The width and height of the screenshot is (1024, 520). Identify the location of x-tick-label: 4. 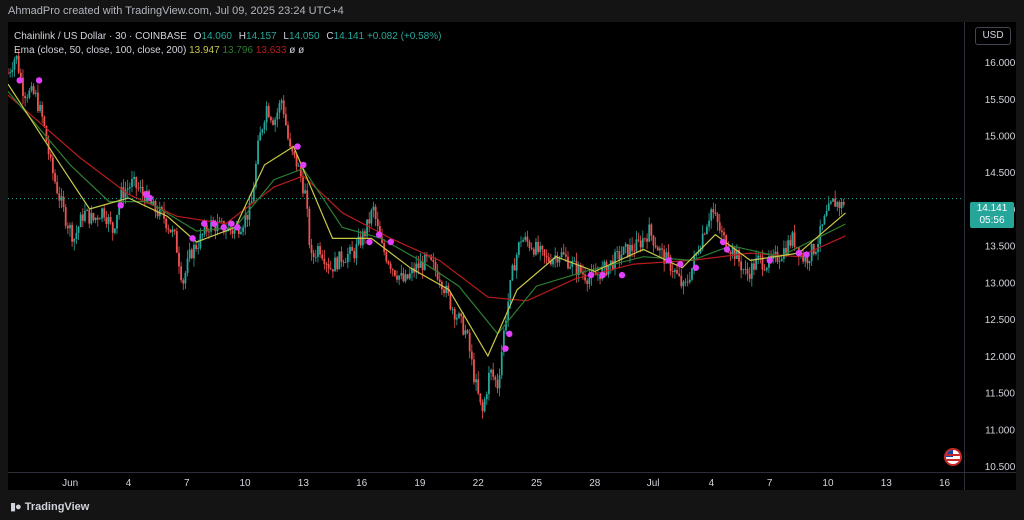
(129, 483).